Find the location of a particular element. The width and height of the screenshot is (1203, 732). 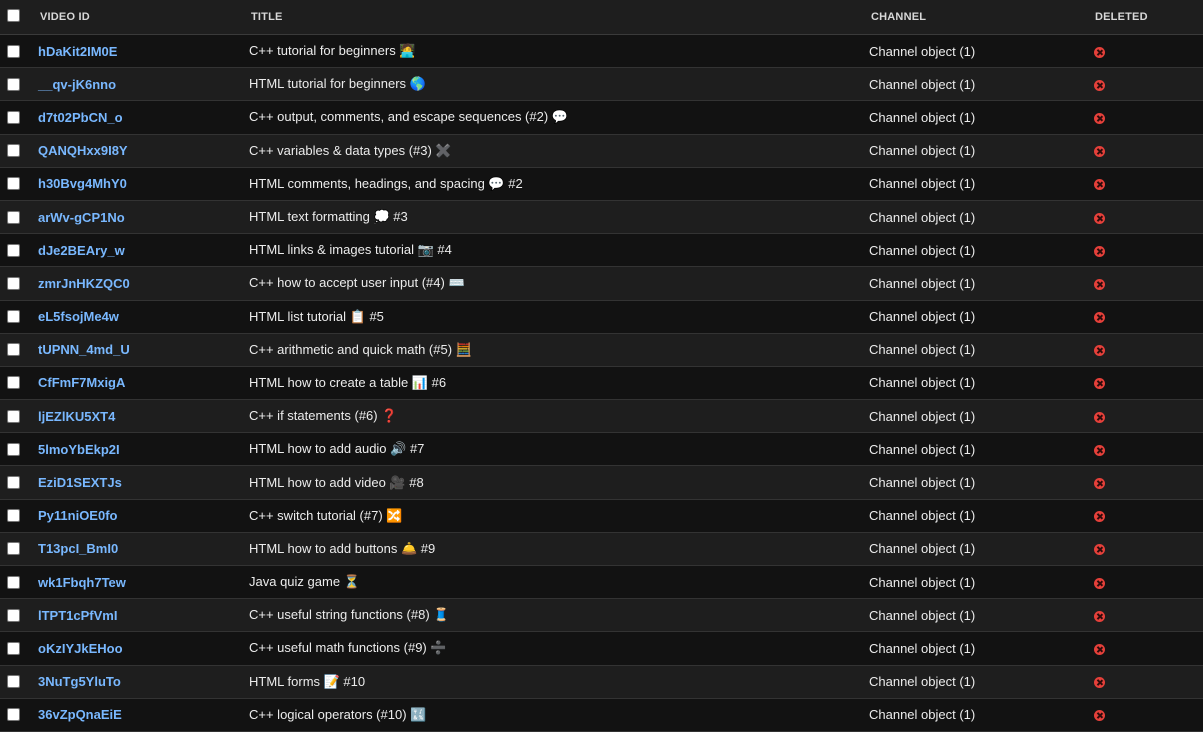

video-title: HTML text formatting 💭 #3 is located at coordinates (328, 217).